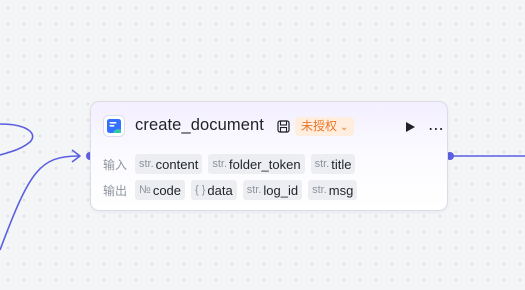 The image size is (525, 290). Describe the element at coordinates (115, 191) in the screenshot. I see `outputs-label: 输出` at that location.